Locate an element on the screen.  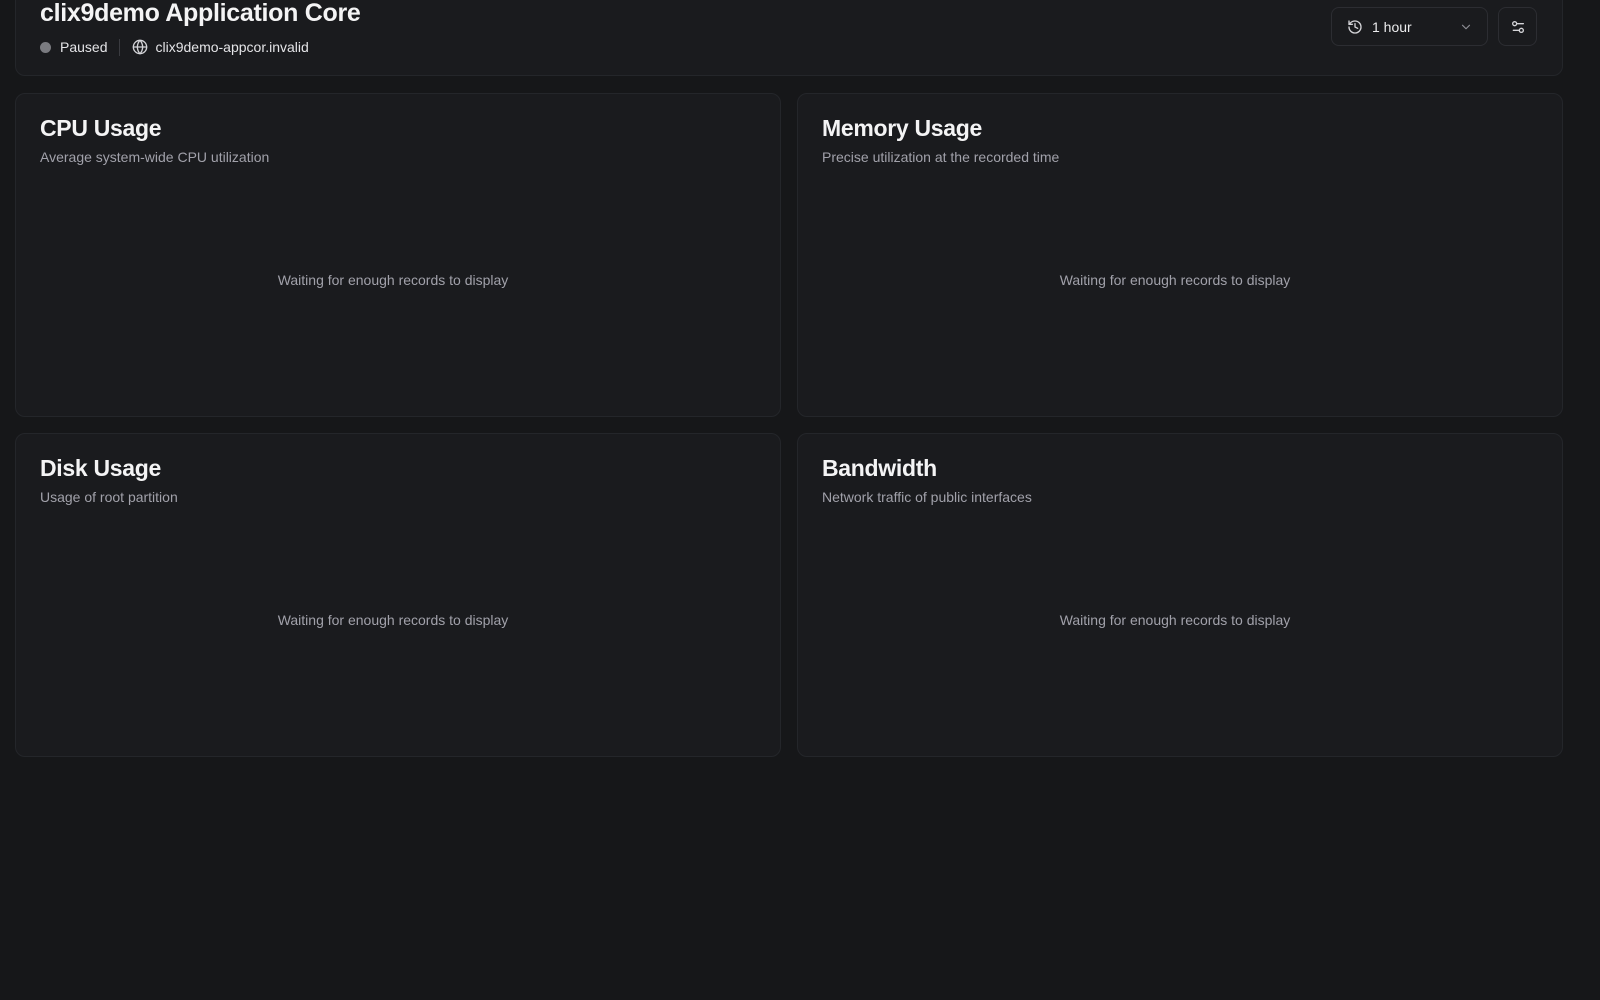
history-icon is located at coordinates (1355, 27).